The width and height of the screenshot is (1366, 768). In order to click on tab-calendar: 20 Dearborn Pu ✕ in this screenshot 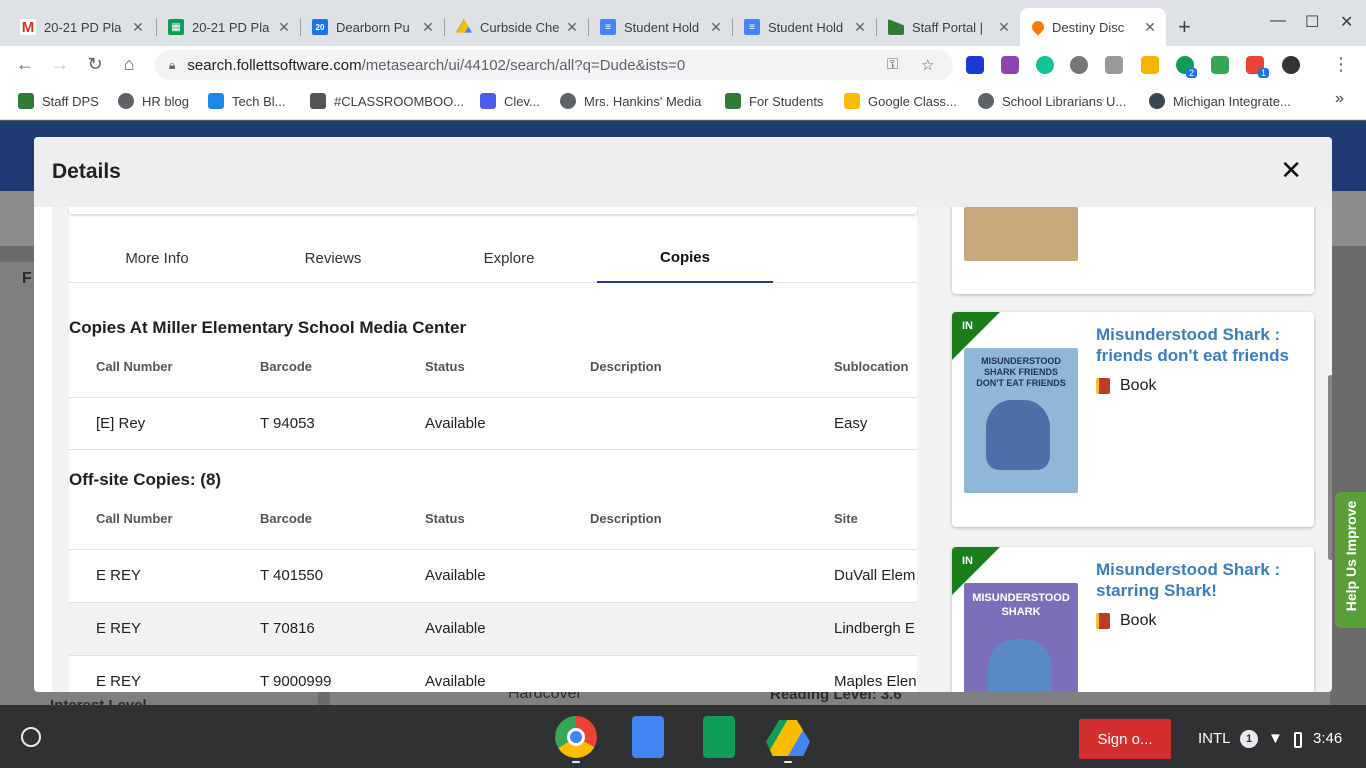, I will do `click(372, 27)`.